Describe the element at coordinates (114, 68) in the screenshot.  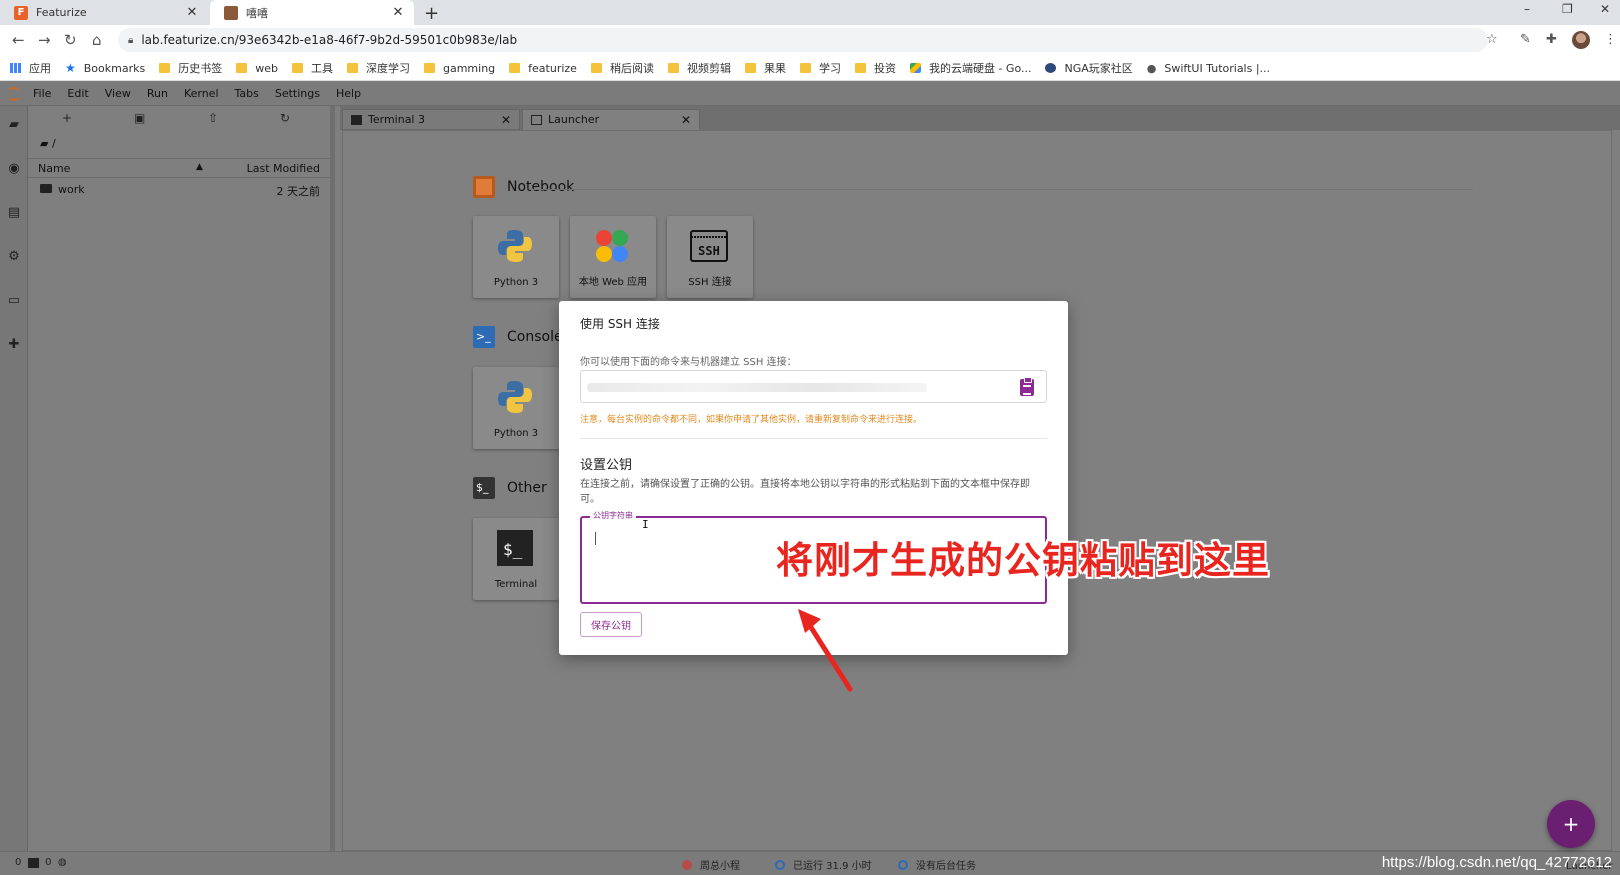
I see `bookmark-label: Bookmarks` at that location.